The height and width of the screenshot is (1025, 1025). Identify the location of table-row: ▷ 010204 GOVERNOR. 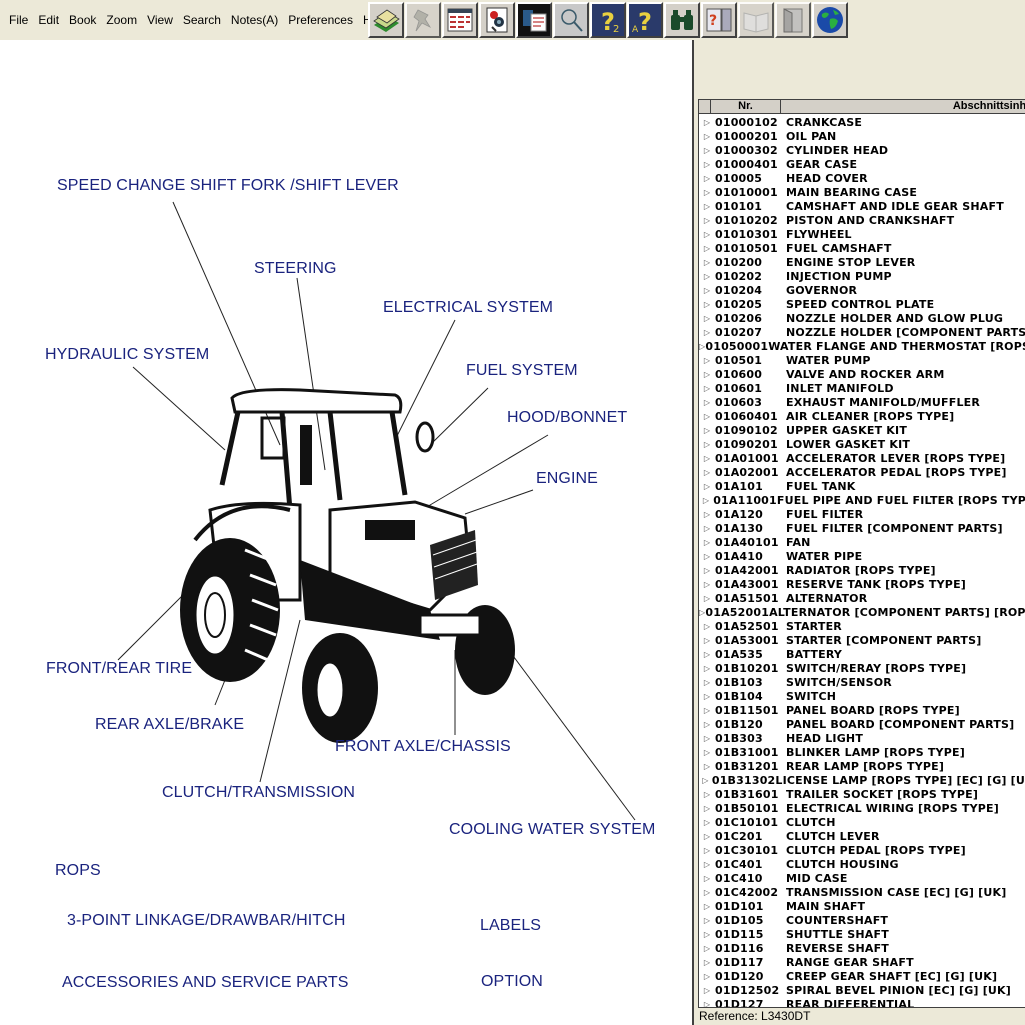
(862, 290).